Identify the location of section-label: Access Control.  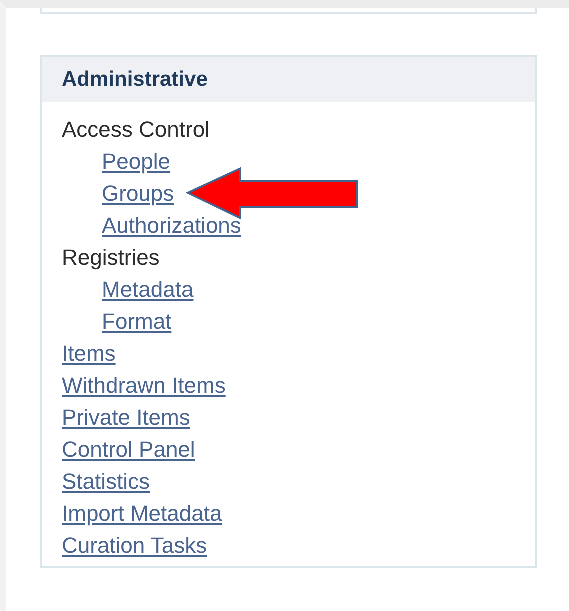
(136, 130).